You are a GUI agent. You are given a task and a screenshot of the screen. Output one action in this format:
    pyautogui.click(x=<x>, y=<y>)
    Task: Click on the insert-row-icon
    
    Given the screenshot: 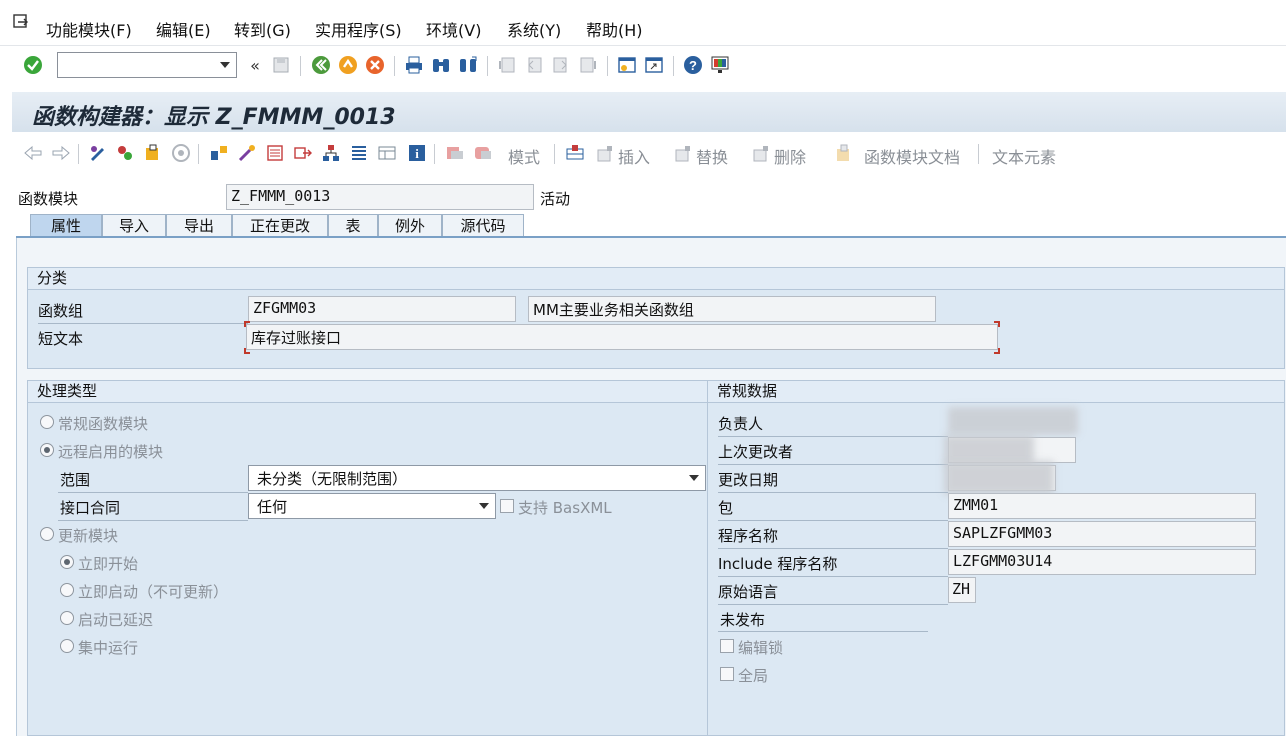 What is the action you would take?
    pyautogui.click(x=575, y=153)
    